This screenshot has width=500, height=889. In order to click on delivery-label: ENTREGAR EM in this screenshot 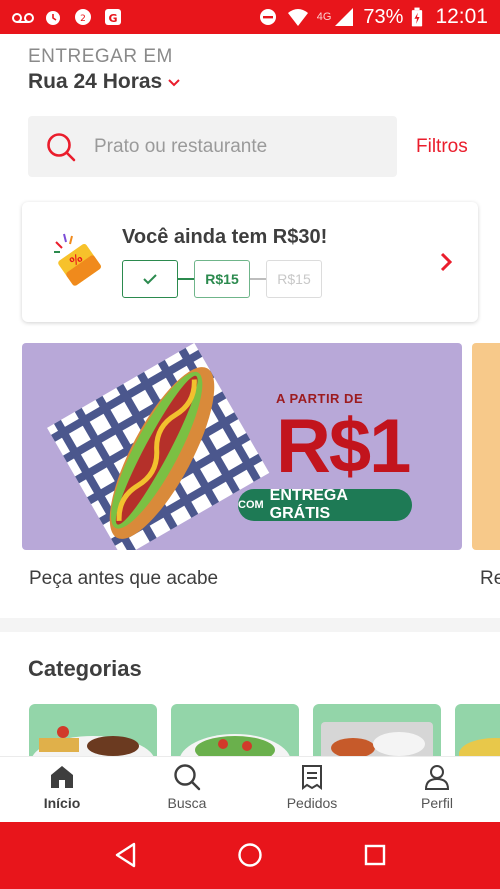, I will do `click(100, 56)`.